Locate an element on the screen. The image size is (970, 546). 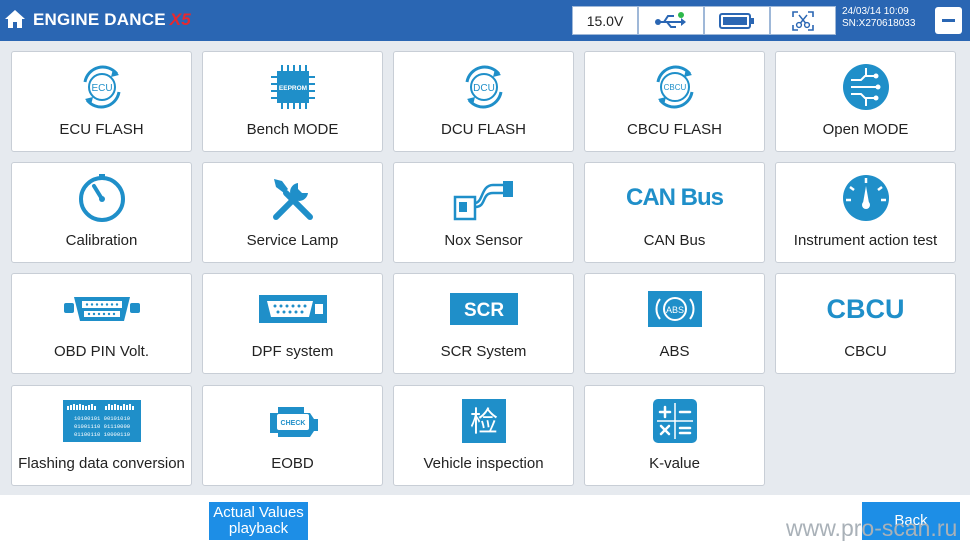
tile-label: Nox Sensor is located at coordinates (483, 240).